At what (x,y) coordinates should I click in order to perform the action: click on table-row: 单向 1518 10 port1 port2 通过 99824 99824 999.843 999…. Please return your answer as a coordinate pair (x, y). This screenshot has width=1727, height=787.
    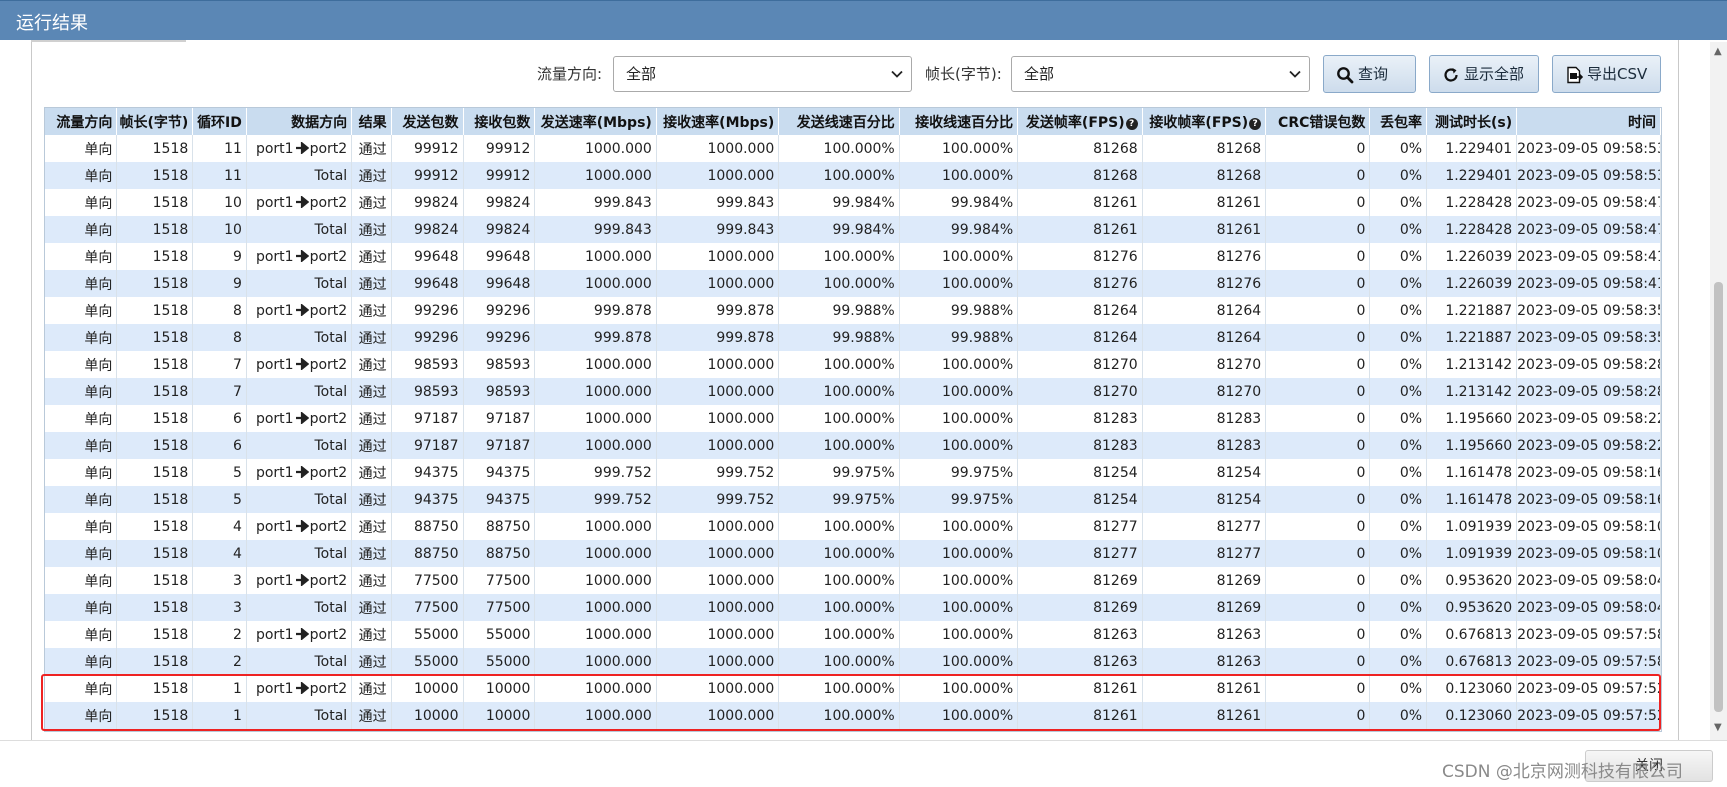
    Looking at the image, I should click on (853, 202).